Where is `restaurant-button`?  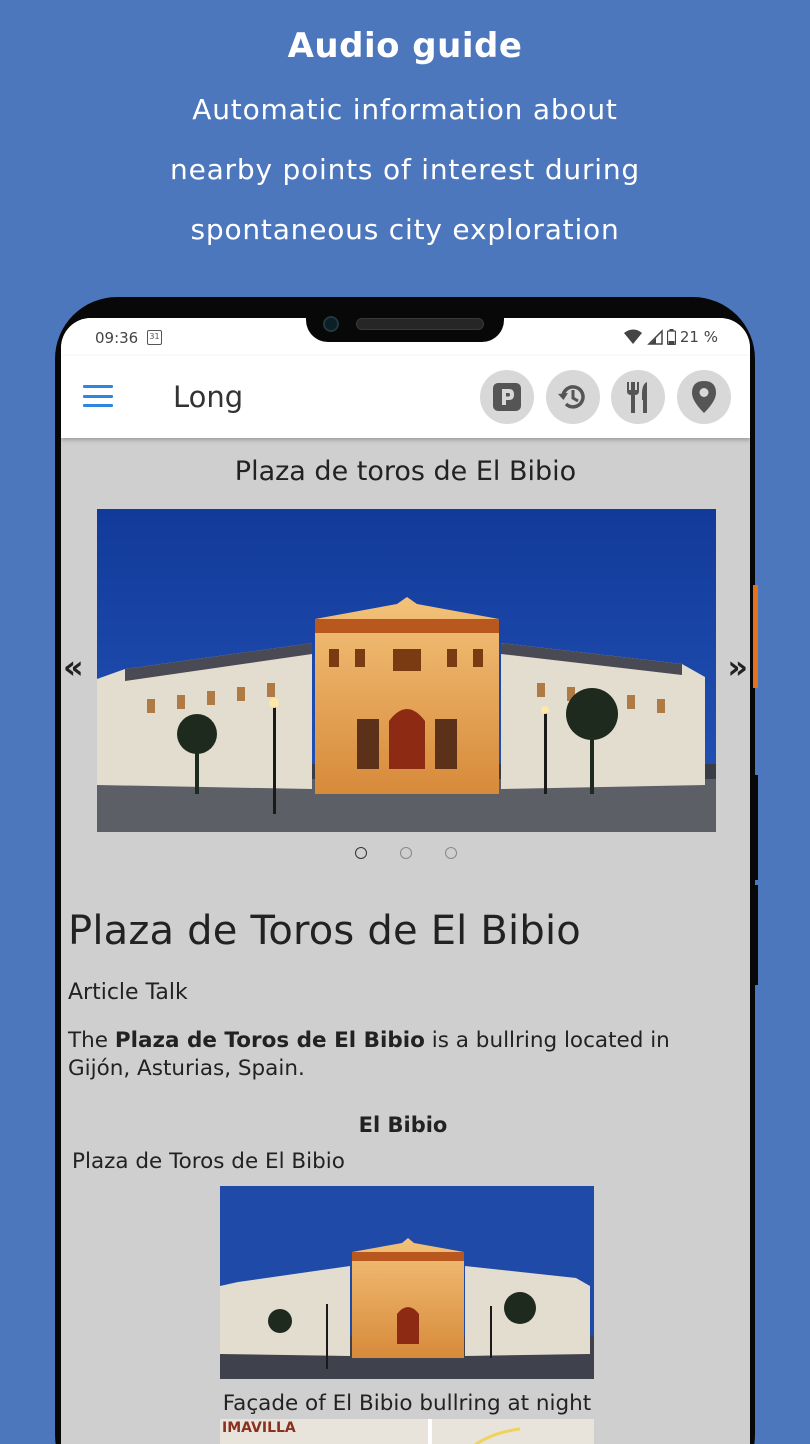
restaurant-button is located at coordinates (638, 397).